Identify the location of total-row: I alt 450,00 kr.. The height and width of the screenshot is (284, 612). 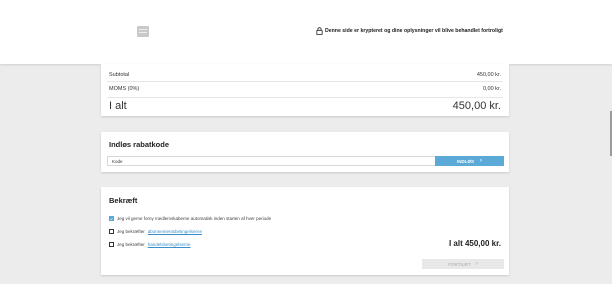
(305, 106).